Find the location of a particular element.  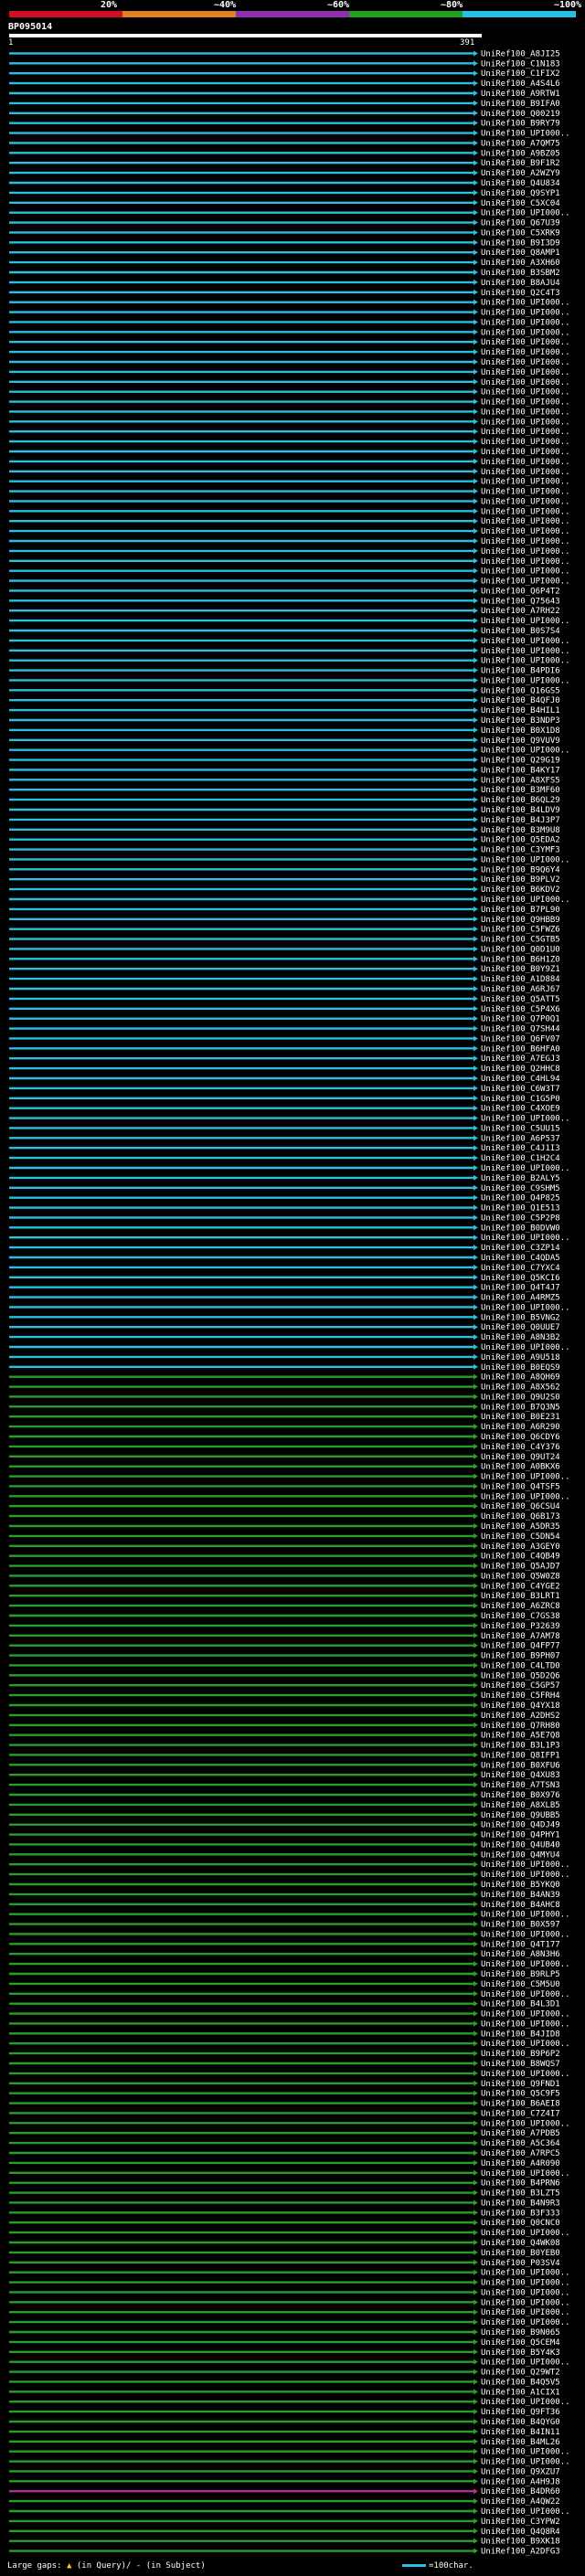

hit-label: UniRef100_B4QFJ0 is located at coordinates (520, 700).